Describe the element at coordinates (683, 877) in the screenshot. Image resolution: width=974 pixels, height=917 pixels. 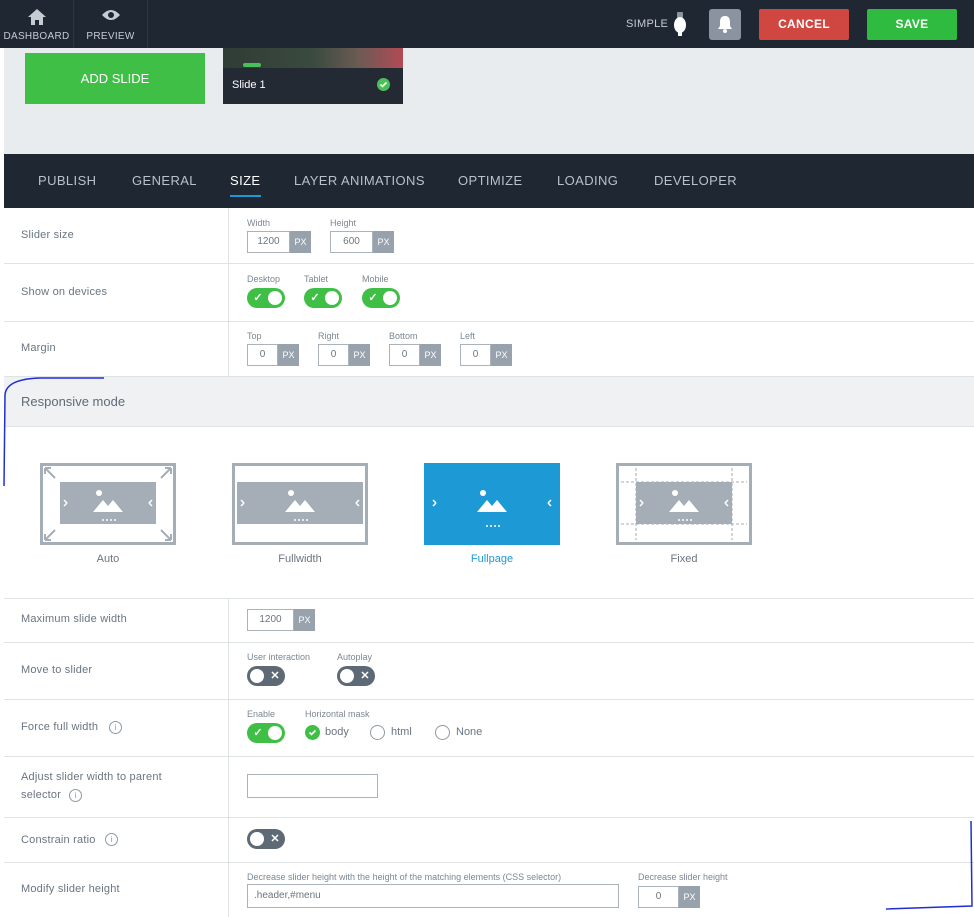
I see `decrease-height-label: Decrease slider height` at that location.